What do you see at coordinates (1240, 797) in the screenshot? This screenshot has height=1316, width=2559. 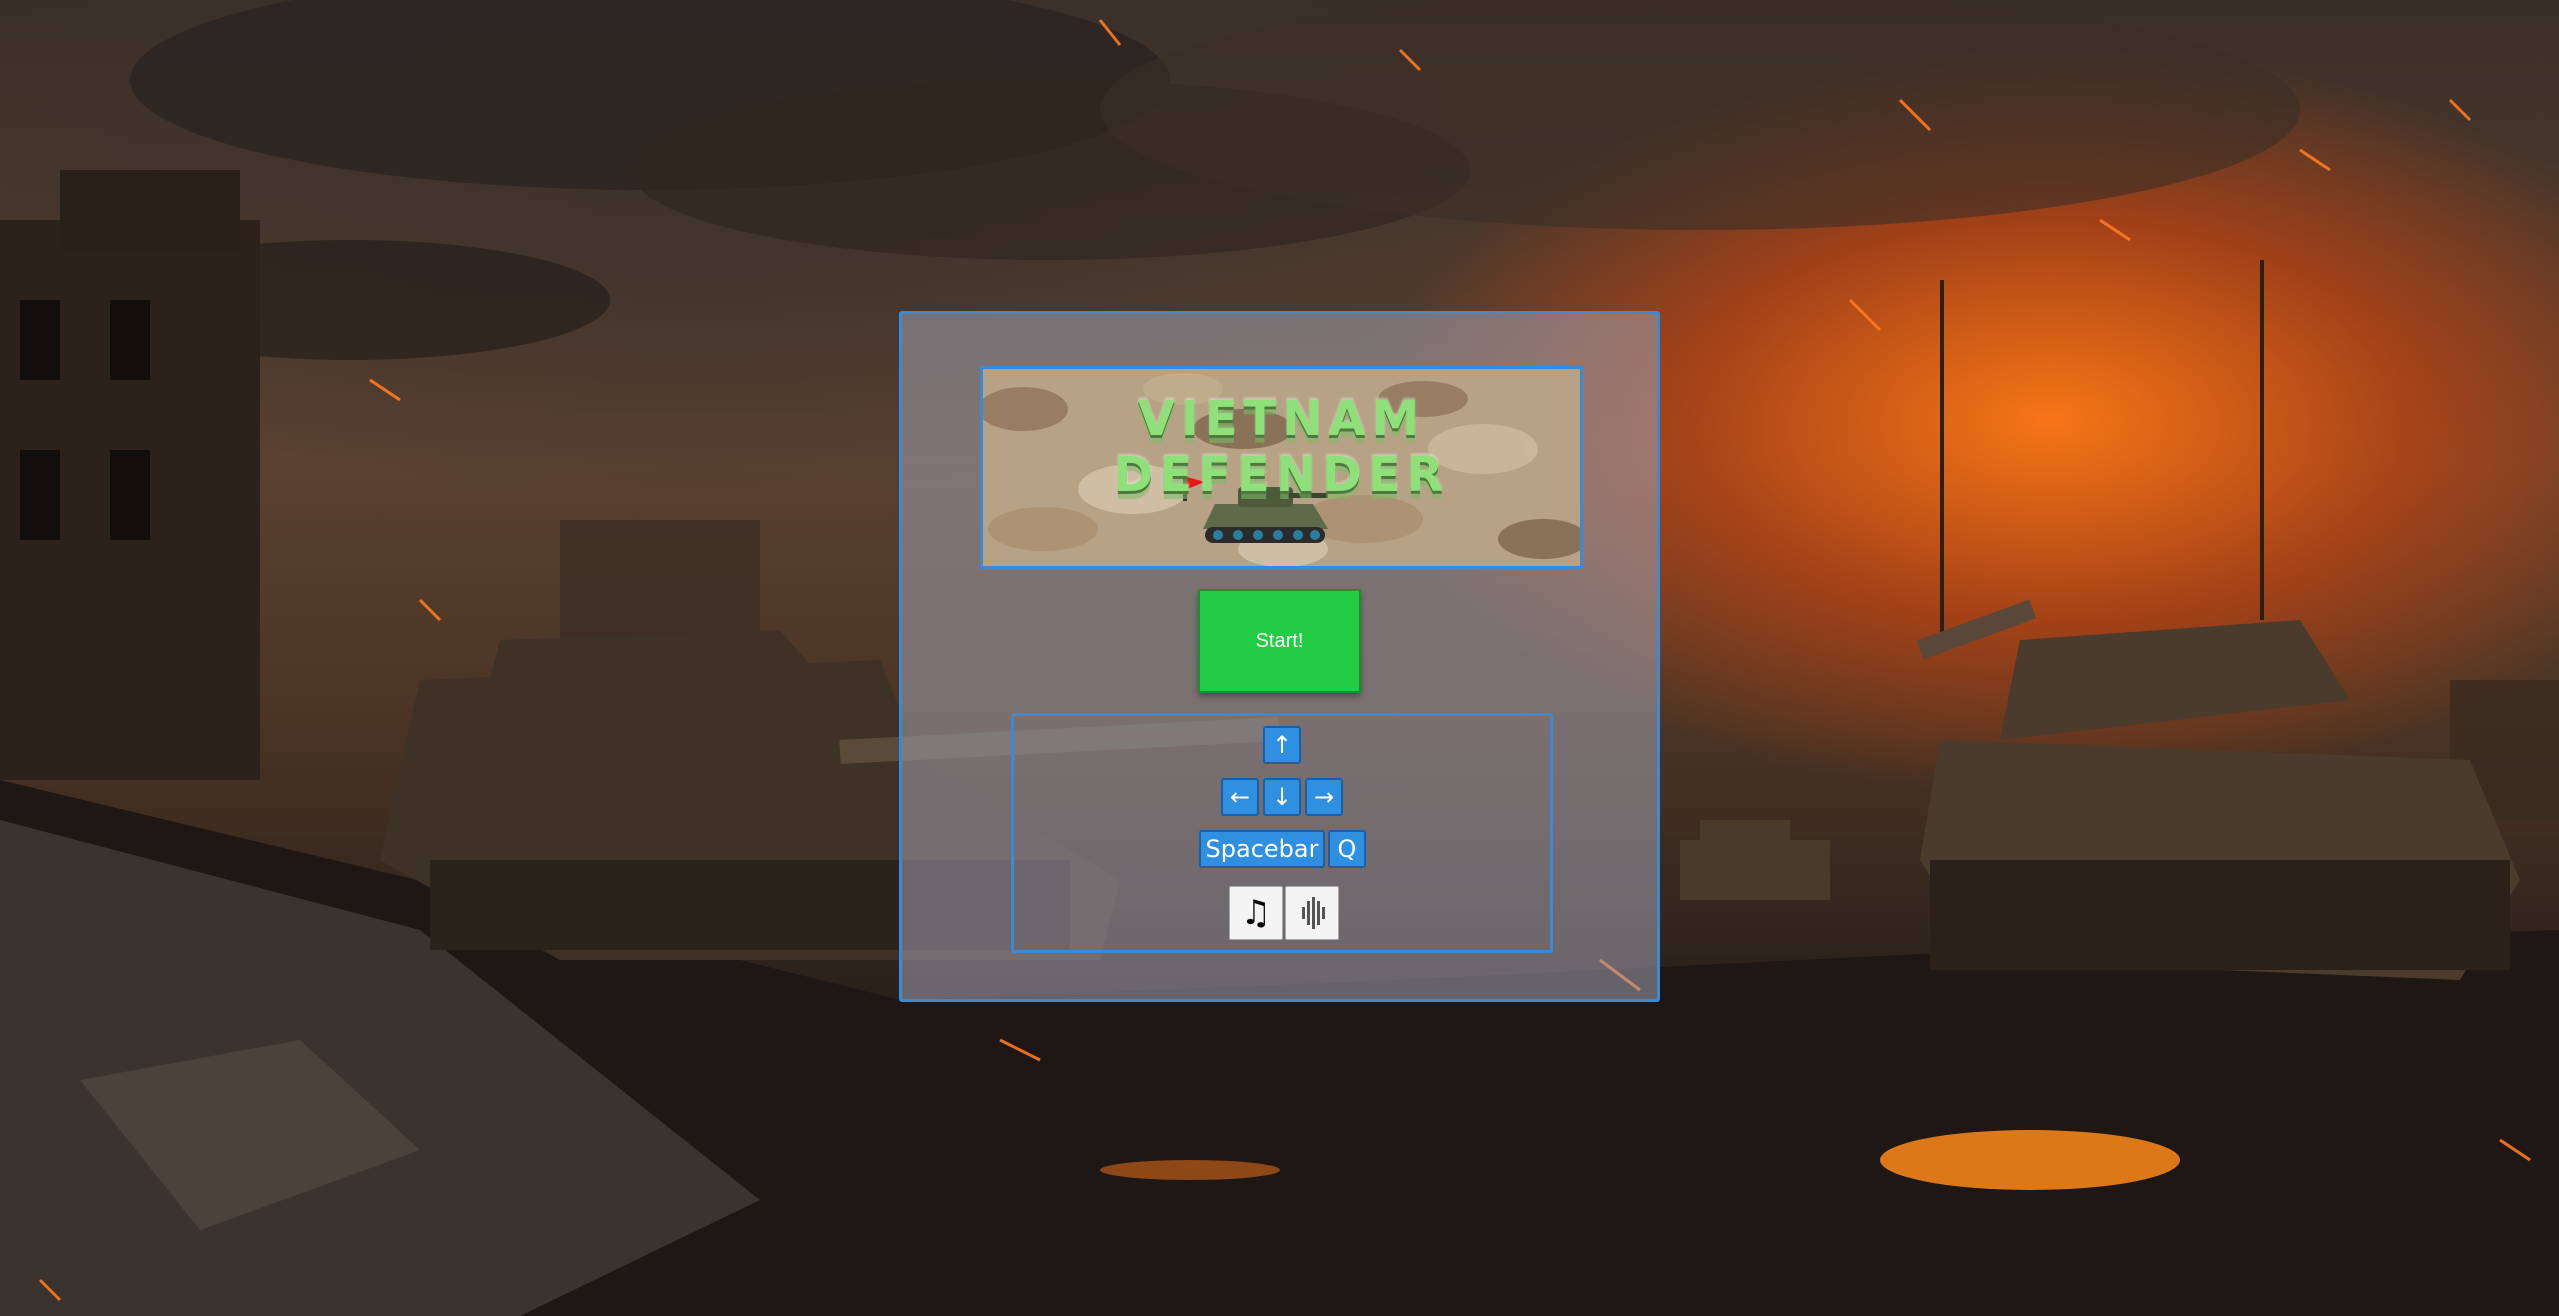 I see `left-arrow-key: ←` at bounding box center [1240, 797].